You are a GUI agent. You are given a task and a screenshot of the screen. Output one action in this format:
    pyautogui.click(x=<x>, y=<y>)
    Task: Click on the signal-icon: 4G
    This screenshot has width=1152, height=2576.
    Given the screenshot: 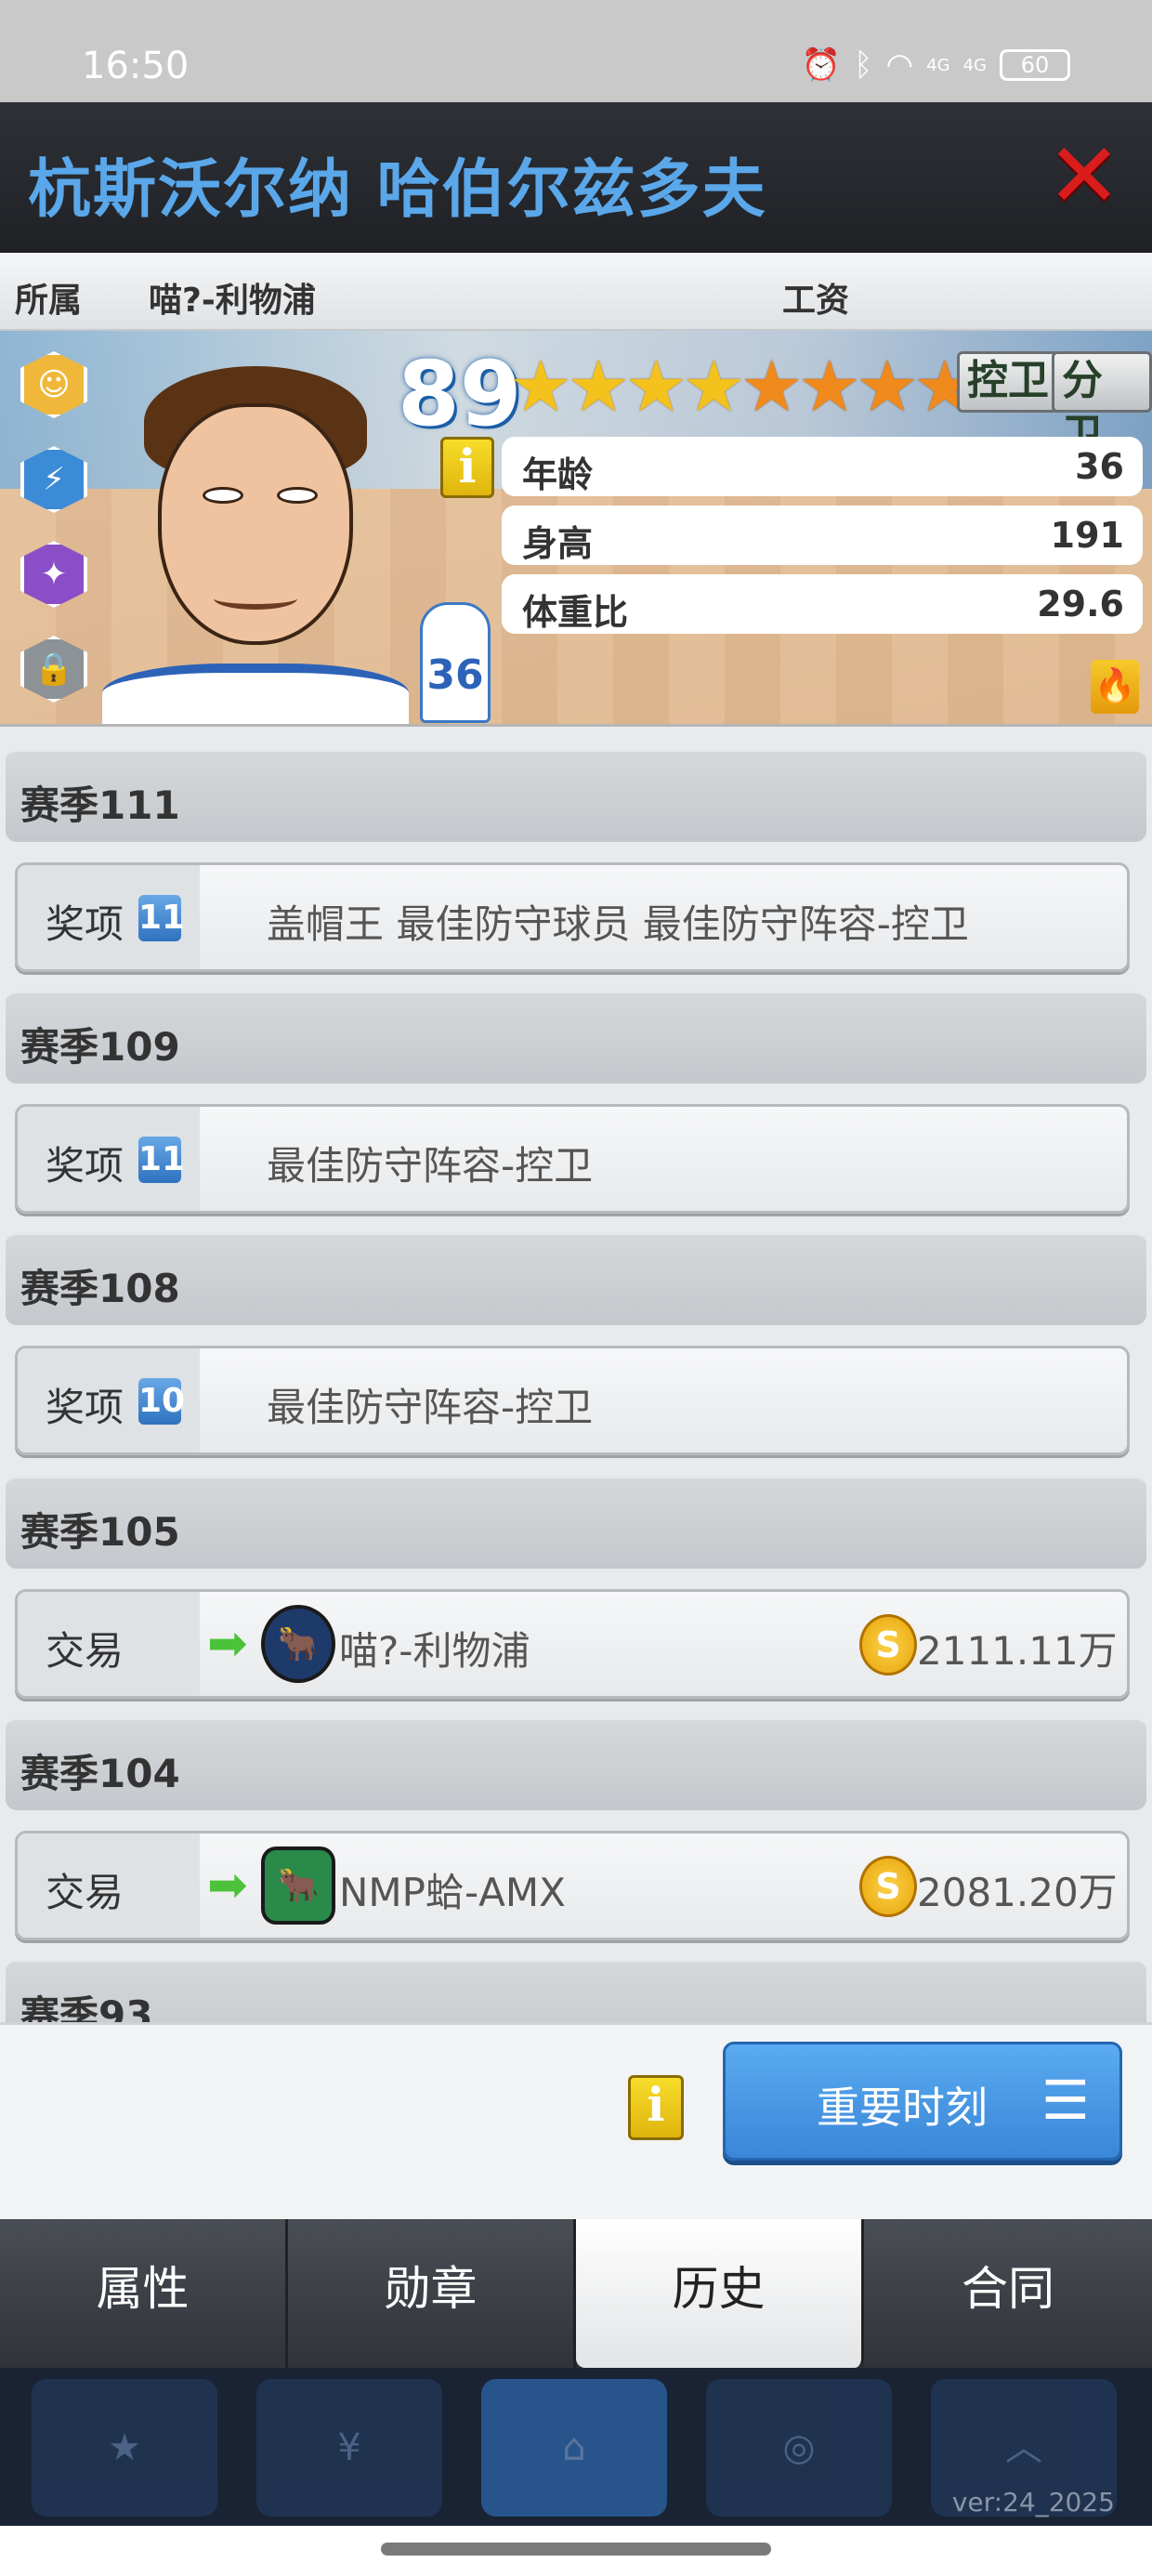 What is the action you would take?
    pyautogui.click(x=938, y=65)
    